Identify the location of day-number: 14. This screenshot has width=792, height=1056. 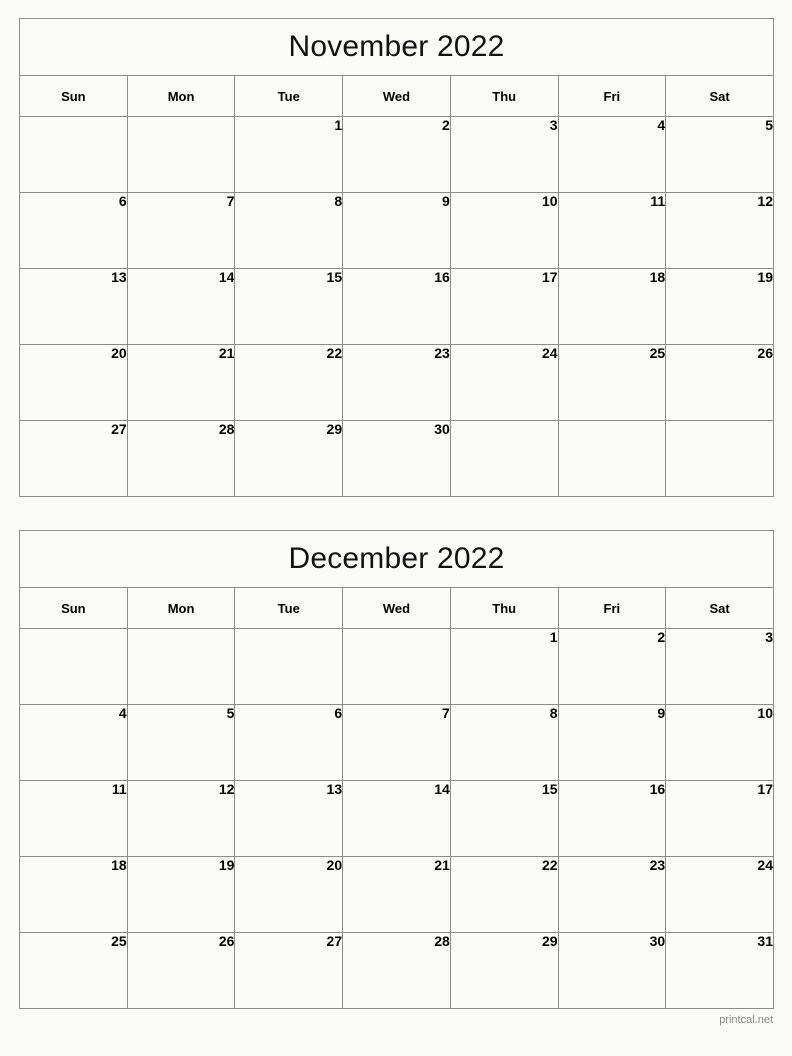
(226, 277).